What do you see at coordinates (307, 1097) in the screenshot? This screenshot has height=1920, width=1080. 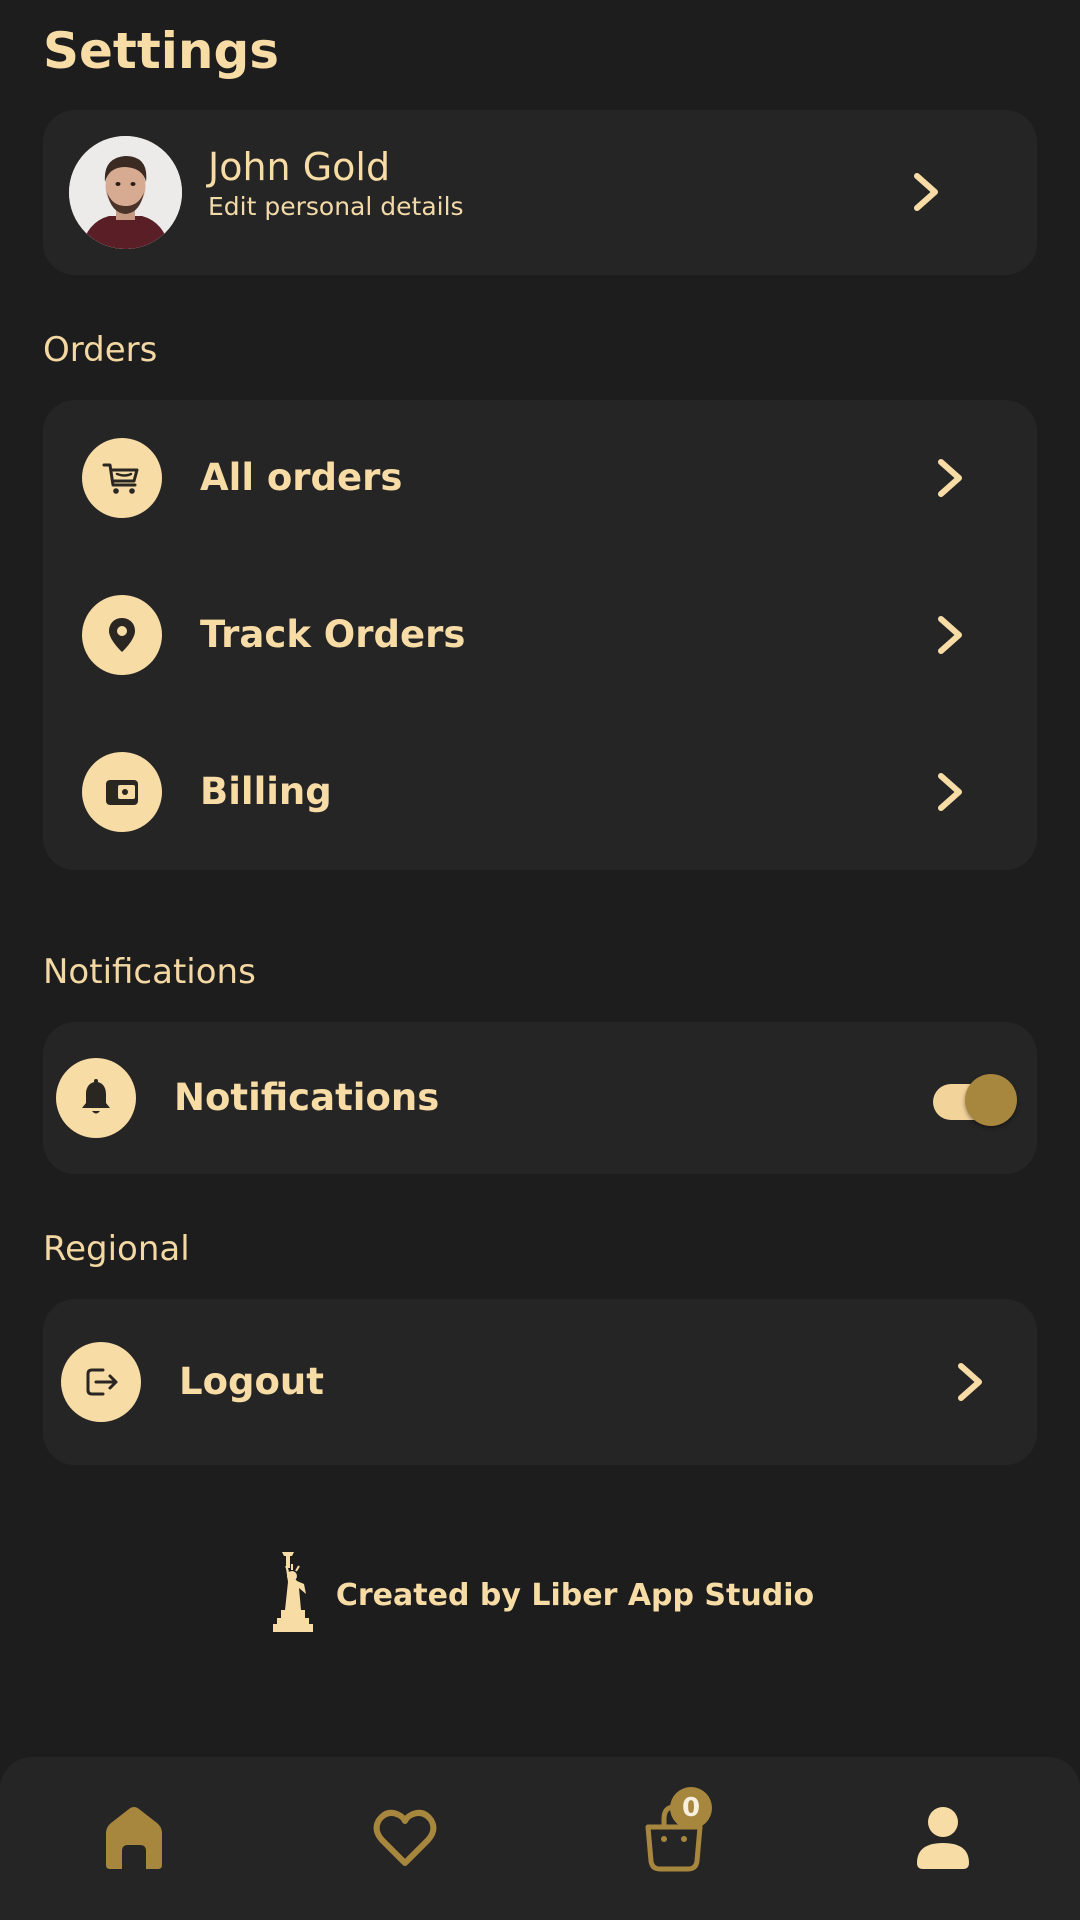 I see `notifications-label: Notifications` at bounding box center [307, 1097].